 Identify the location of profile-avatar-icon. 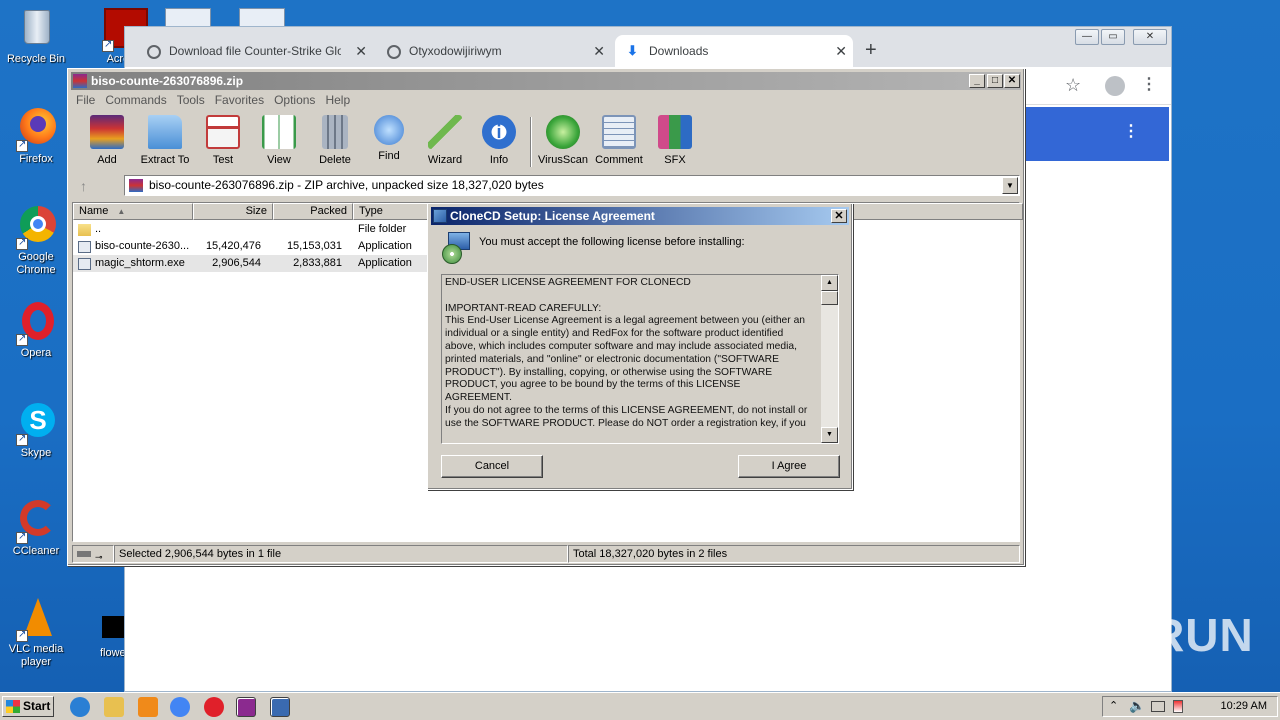
(1115, 86).